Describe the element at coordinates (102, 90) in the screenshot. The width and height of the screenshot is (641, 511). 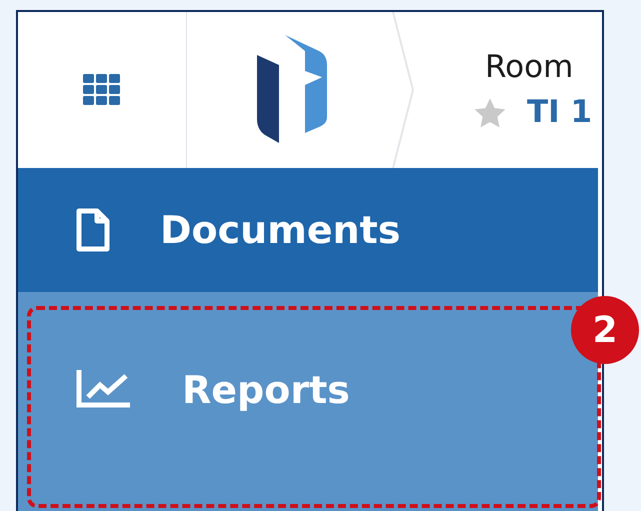
I see `app-grid-icon` at that location.